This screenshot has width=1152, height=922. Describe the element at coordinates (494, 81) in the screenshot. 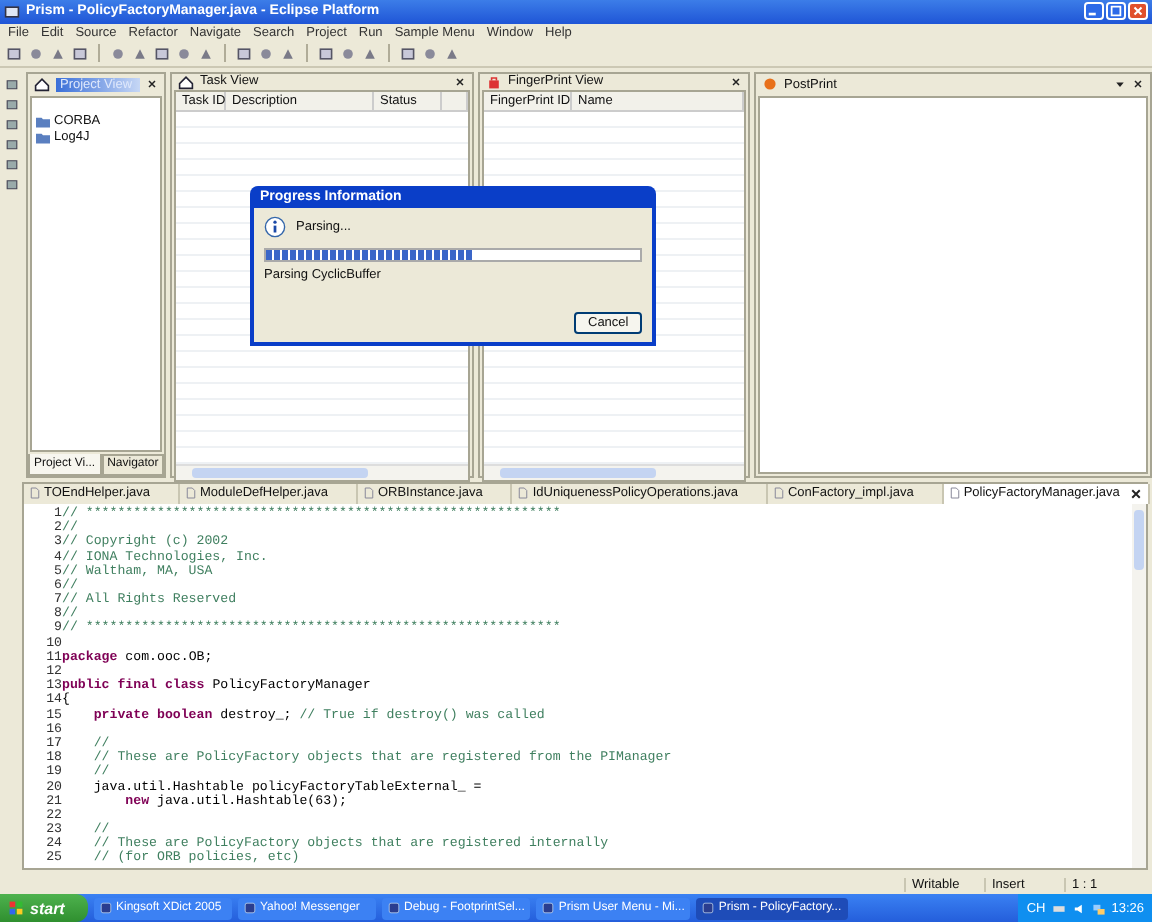

I see `lock-icon` at that location.